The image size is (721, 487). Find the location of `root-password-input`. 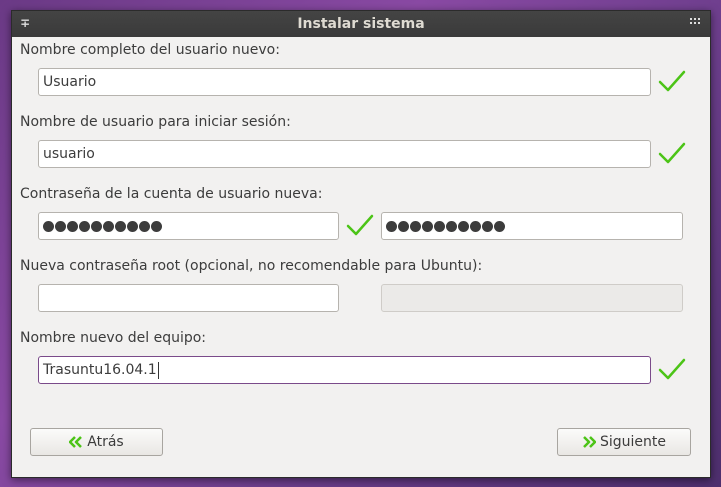

root-password-input is located at coordinates (188, 298).